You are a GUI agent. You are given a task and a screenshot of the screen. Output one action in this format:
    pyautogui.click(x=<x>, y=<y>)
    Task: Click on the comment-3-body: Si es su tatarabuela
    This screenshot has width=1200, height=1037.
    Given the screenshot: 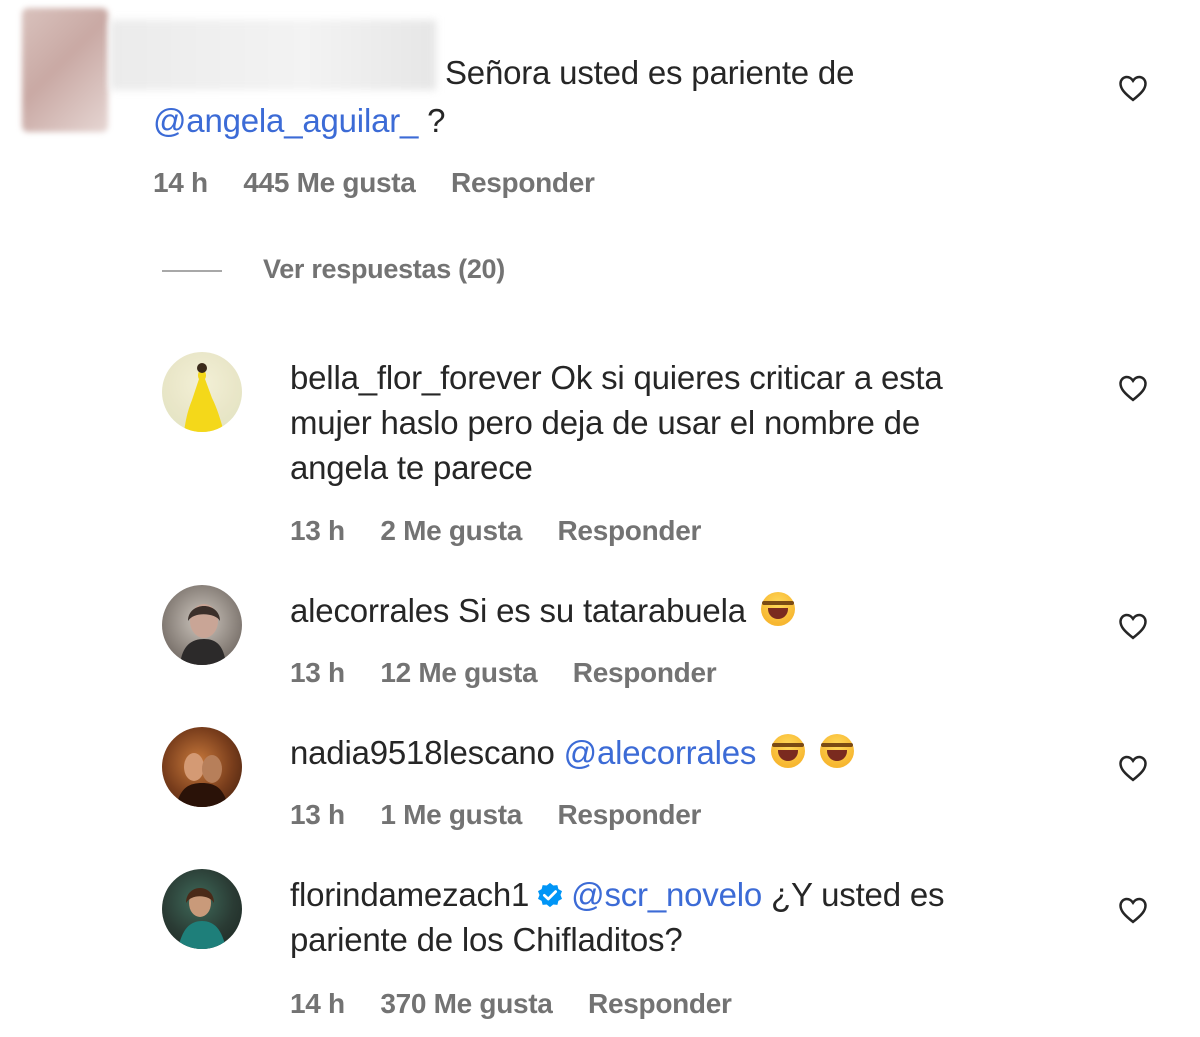 What is the action you would take?
    pyautogui.click(x=597, y=610)
    